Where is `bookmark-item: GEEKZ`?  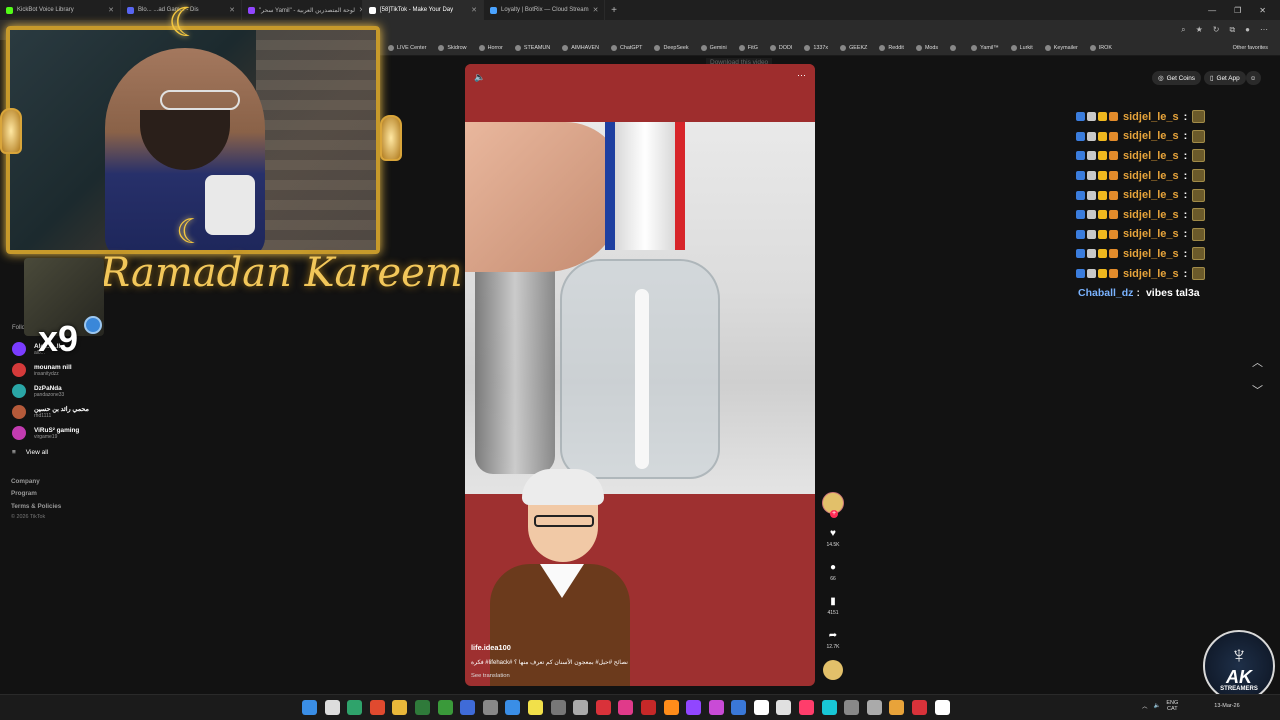 bookmark-item: GEEKZ is located at coordinates (853, 47).